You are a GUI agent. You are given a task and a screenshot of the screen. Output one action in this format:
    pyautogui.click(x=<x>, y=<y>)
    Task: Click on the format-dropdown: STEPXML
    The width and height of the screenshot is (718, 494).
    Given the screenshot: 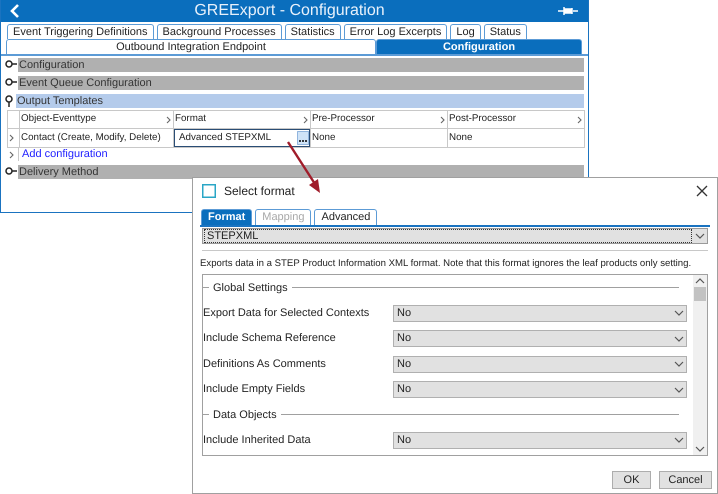 What is the action you would take?
    pyautogui.click(x=455, y=236)
    